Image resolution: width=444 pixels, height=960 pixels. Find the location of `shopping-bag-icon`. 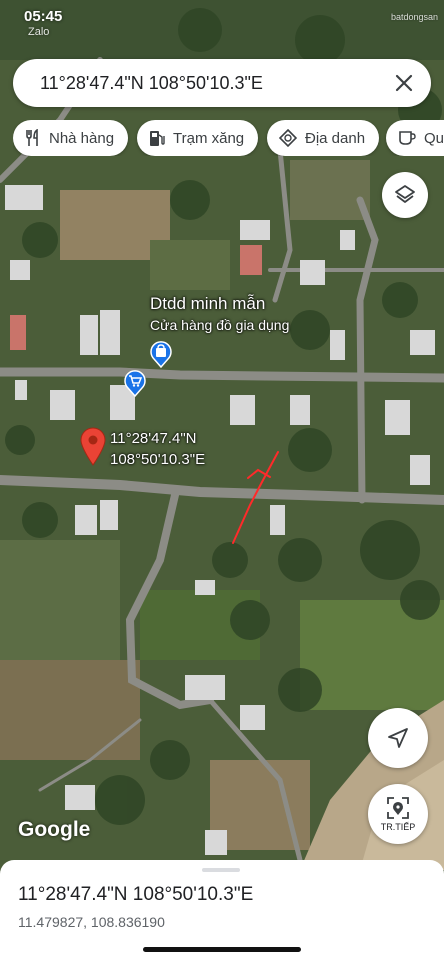

shopping-bag-icon is located at coordinates (161, 355).